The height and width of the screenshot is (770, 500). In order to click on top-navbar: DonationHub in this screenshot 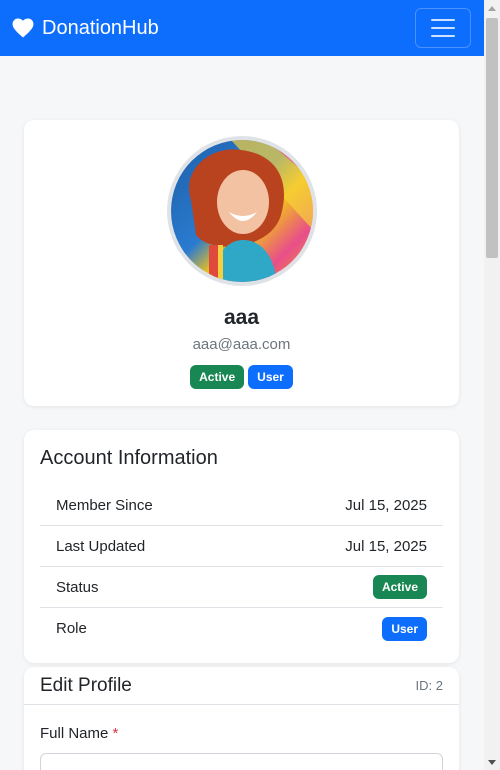, I will do `click(242, 28)`.